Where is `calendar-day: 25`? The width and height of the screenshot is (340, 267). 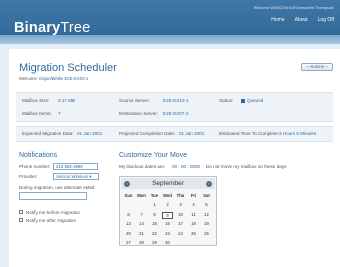 calendar-day: 25 is located at coordinates (193, 233).